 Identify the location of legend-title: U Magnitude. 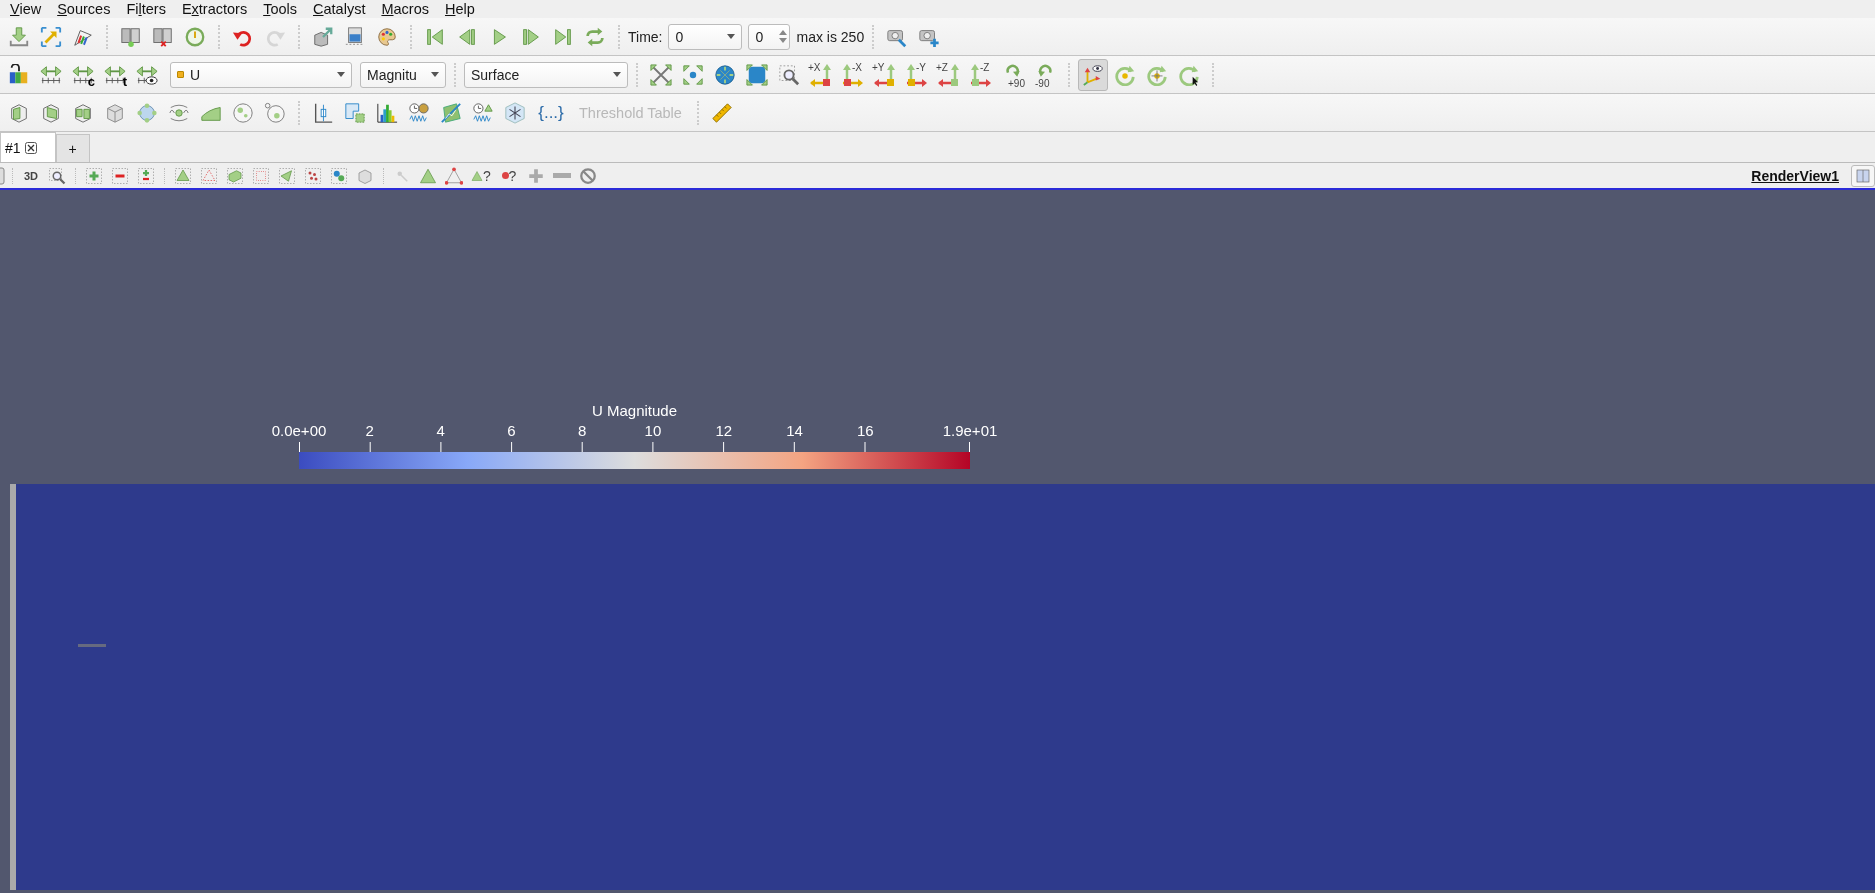
(634, 410).